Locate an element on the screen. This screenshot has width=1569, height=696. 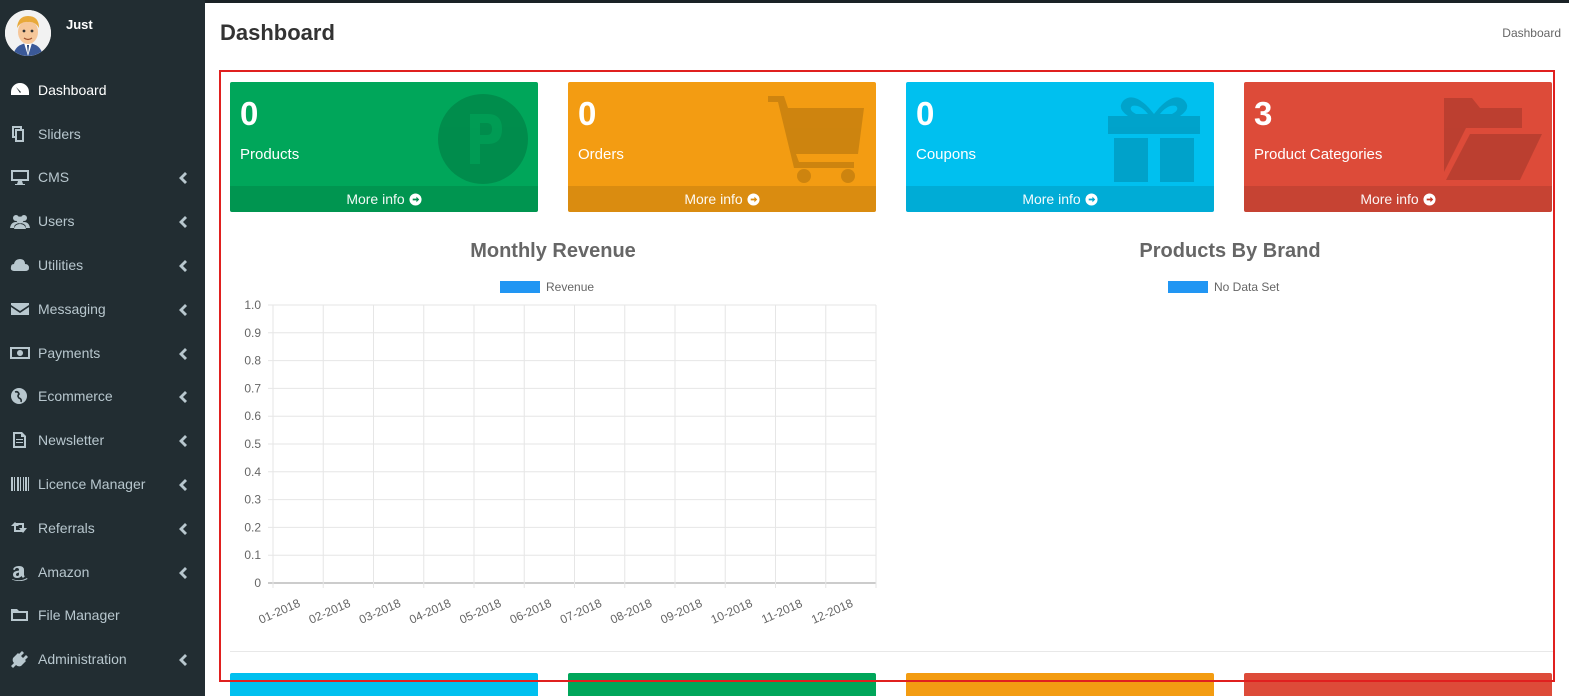
globe-icon is located at coordinates (24, 396).